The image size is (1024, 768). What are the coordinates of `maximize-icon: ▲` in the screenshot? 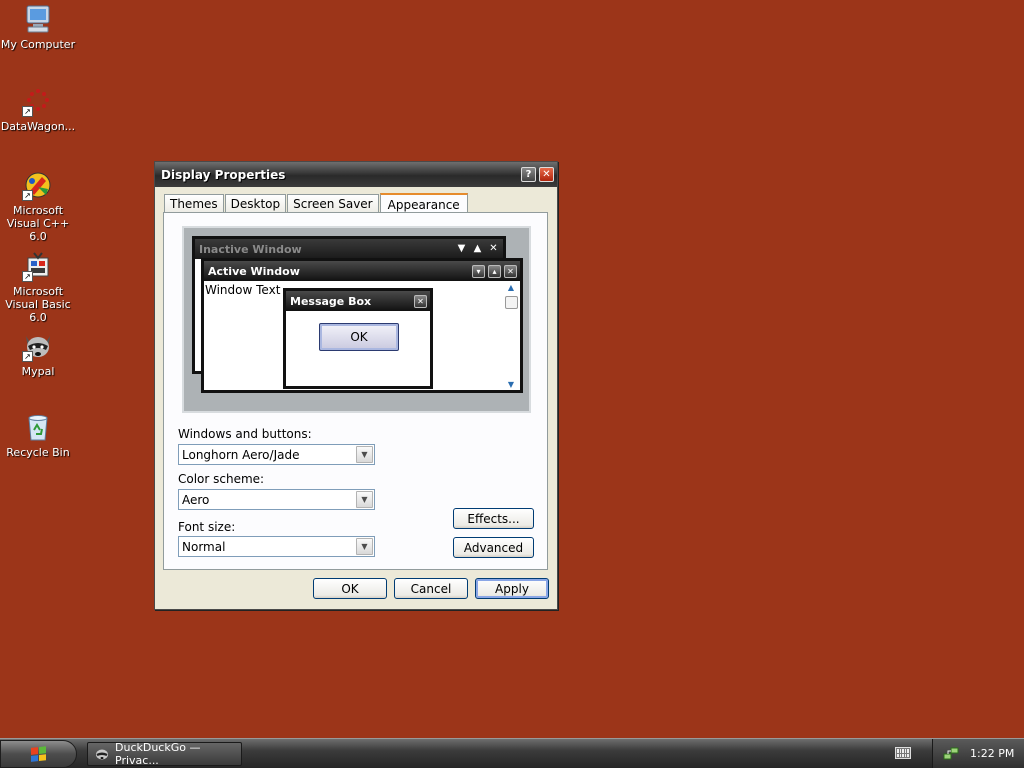 It's located at (477, 248).